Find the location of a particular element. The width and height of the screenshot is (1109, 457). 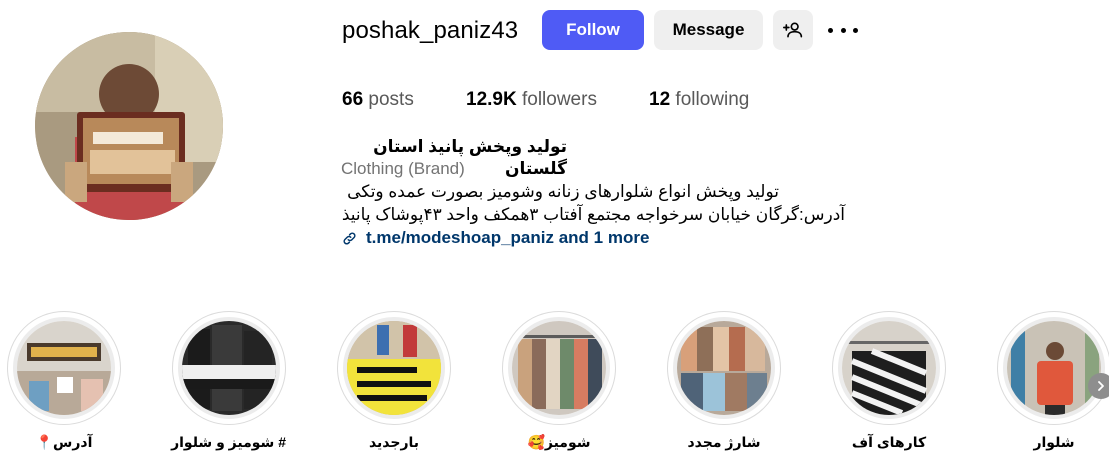

highlight-label: بارجدید is located at coordinates (394, 442).